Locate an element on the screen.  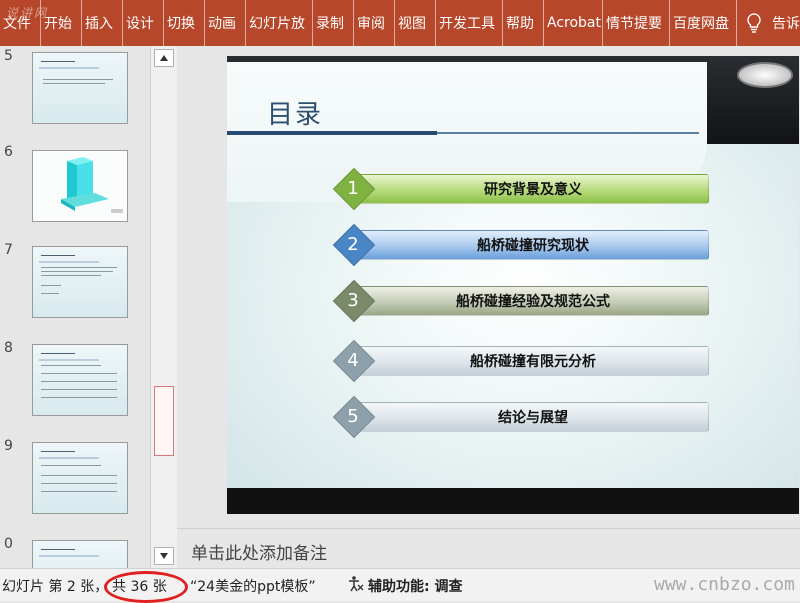
tab-acrobat: Acrobat is located at coordinates (573, 23).